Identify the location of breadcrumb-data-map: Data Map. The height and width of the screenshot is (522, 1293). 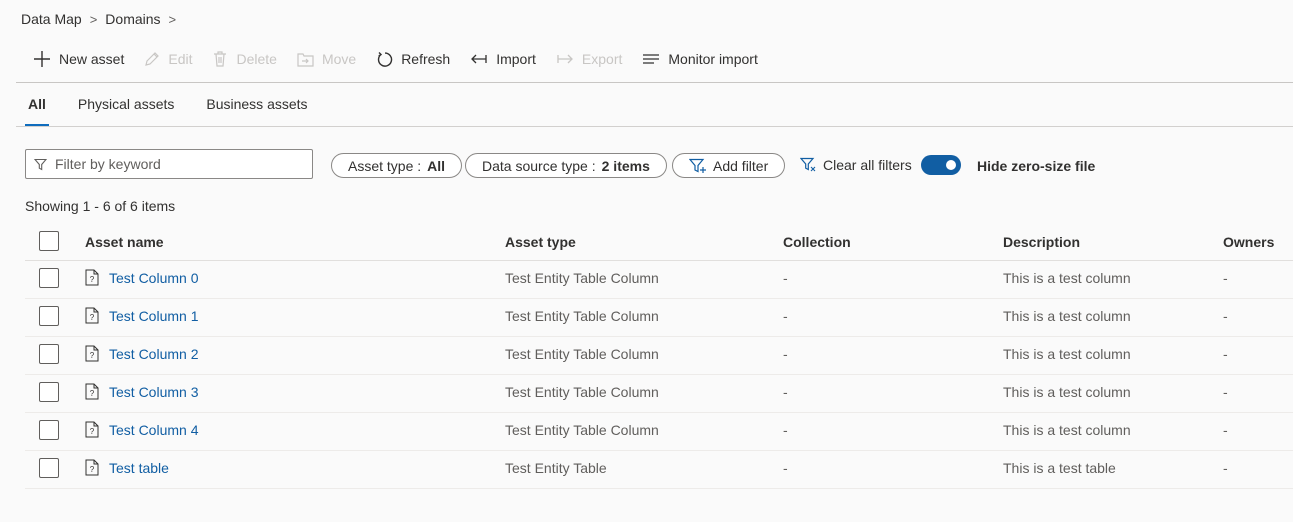
(51, 19).